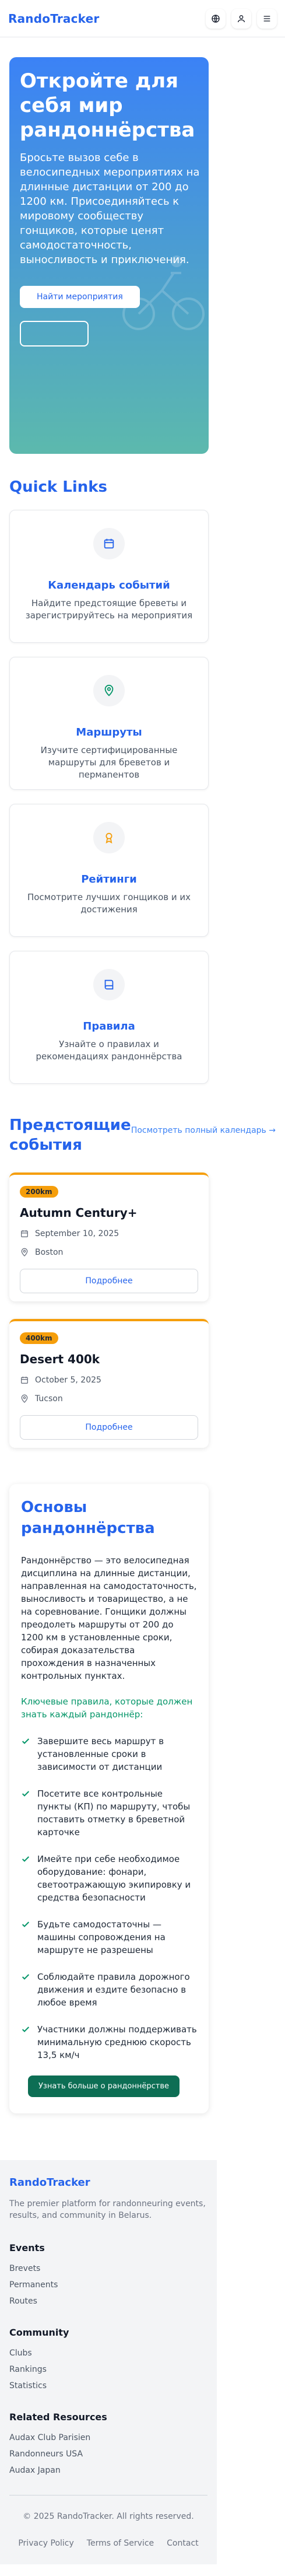 This screenshot has height=2576, width=285. I want to click on header-actions, so click(241, 18).